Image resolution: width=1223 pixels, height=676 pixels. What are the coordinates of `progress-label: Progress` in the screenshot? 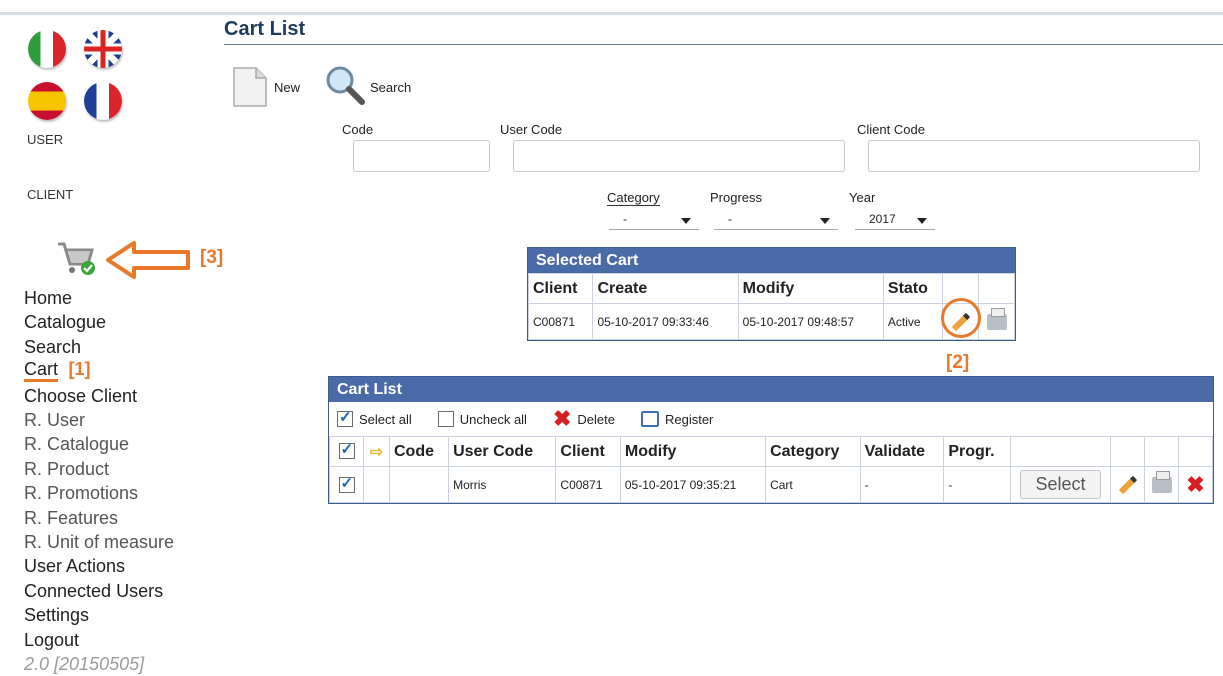 It's located at (736, 197).